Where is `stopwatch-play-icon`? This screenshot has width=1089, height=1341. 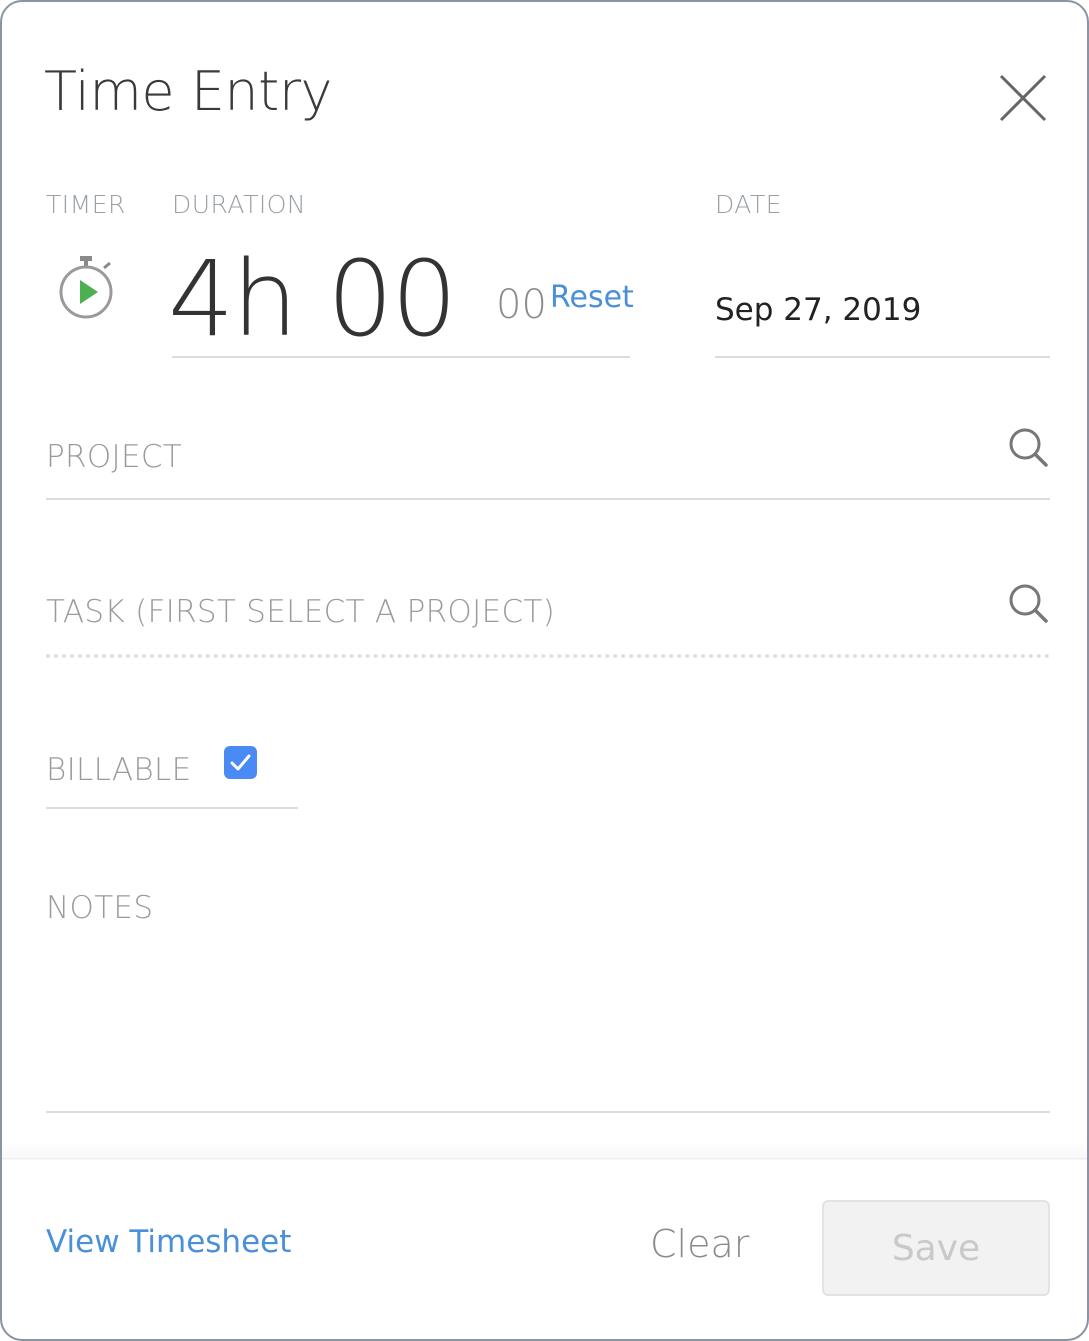
stopwatch-play-icon is located at coordinates (86, 287).